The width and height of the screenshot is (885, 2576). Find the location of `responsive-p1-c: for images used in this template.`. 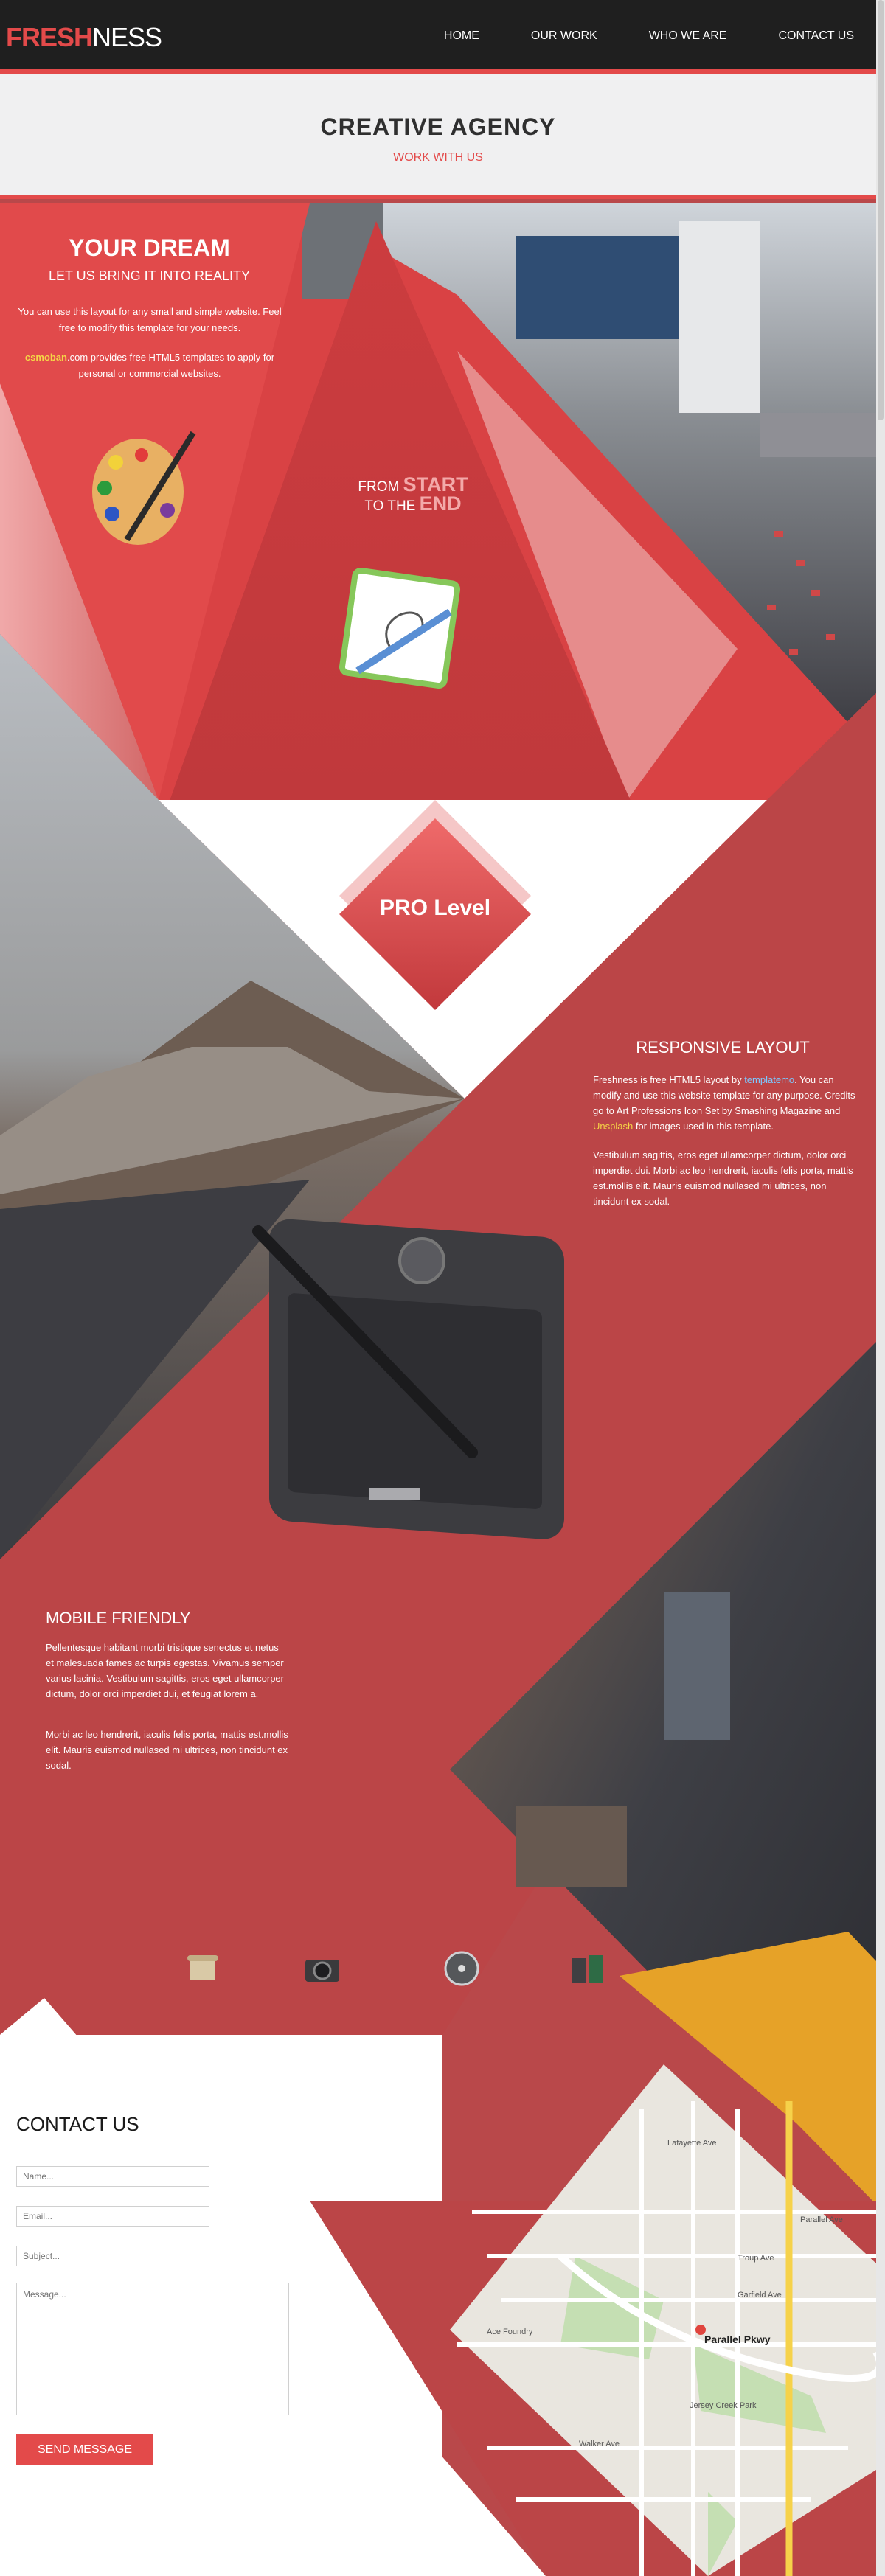

responsive-p1-c: for images used in this template. is located at coordinates (703, 1126).